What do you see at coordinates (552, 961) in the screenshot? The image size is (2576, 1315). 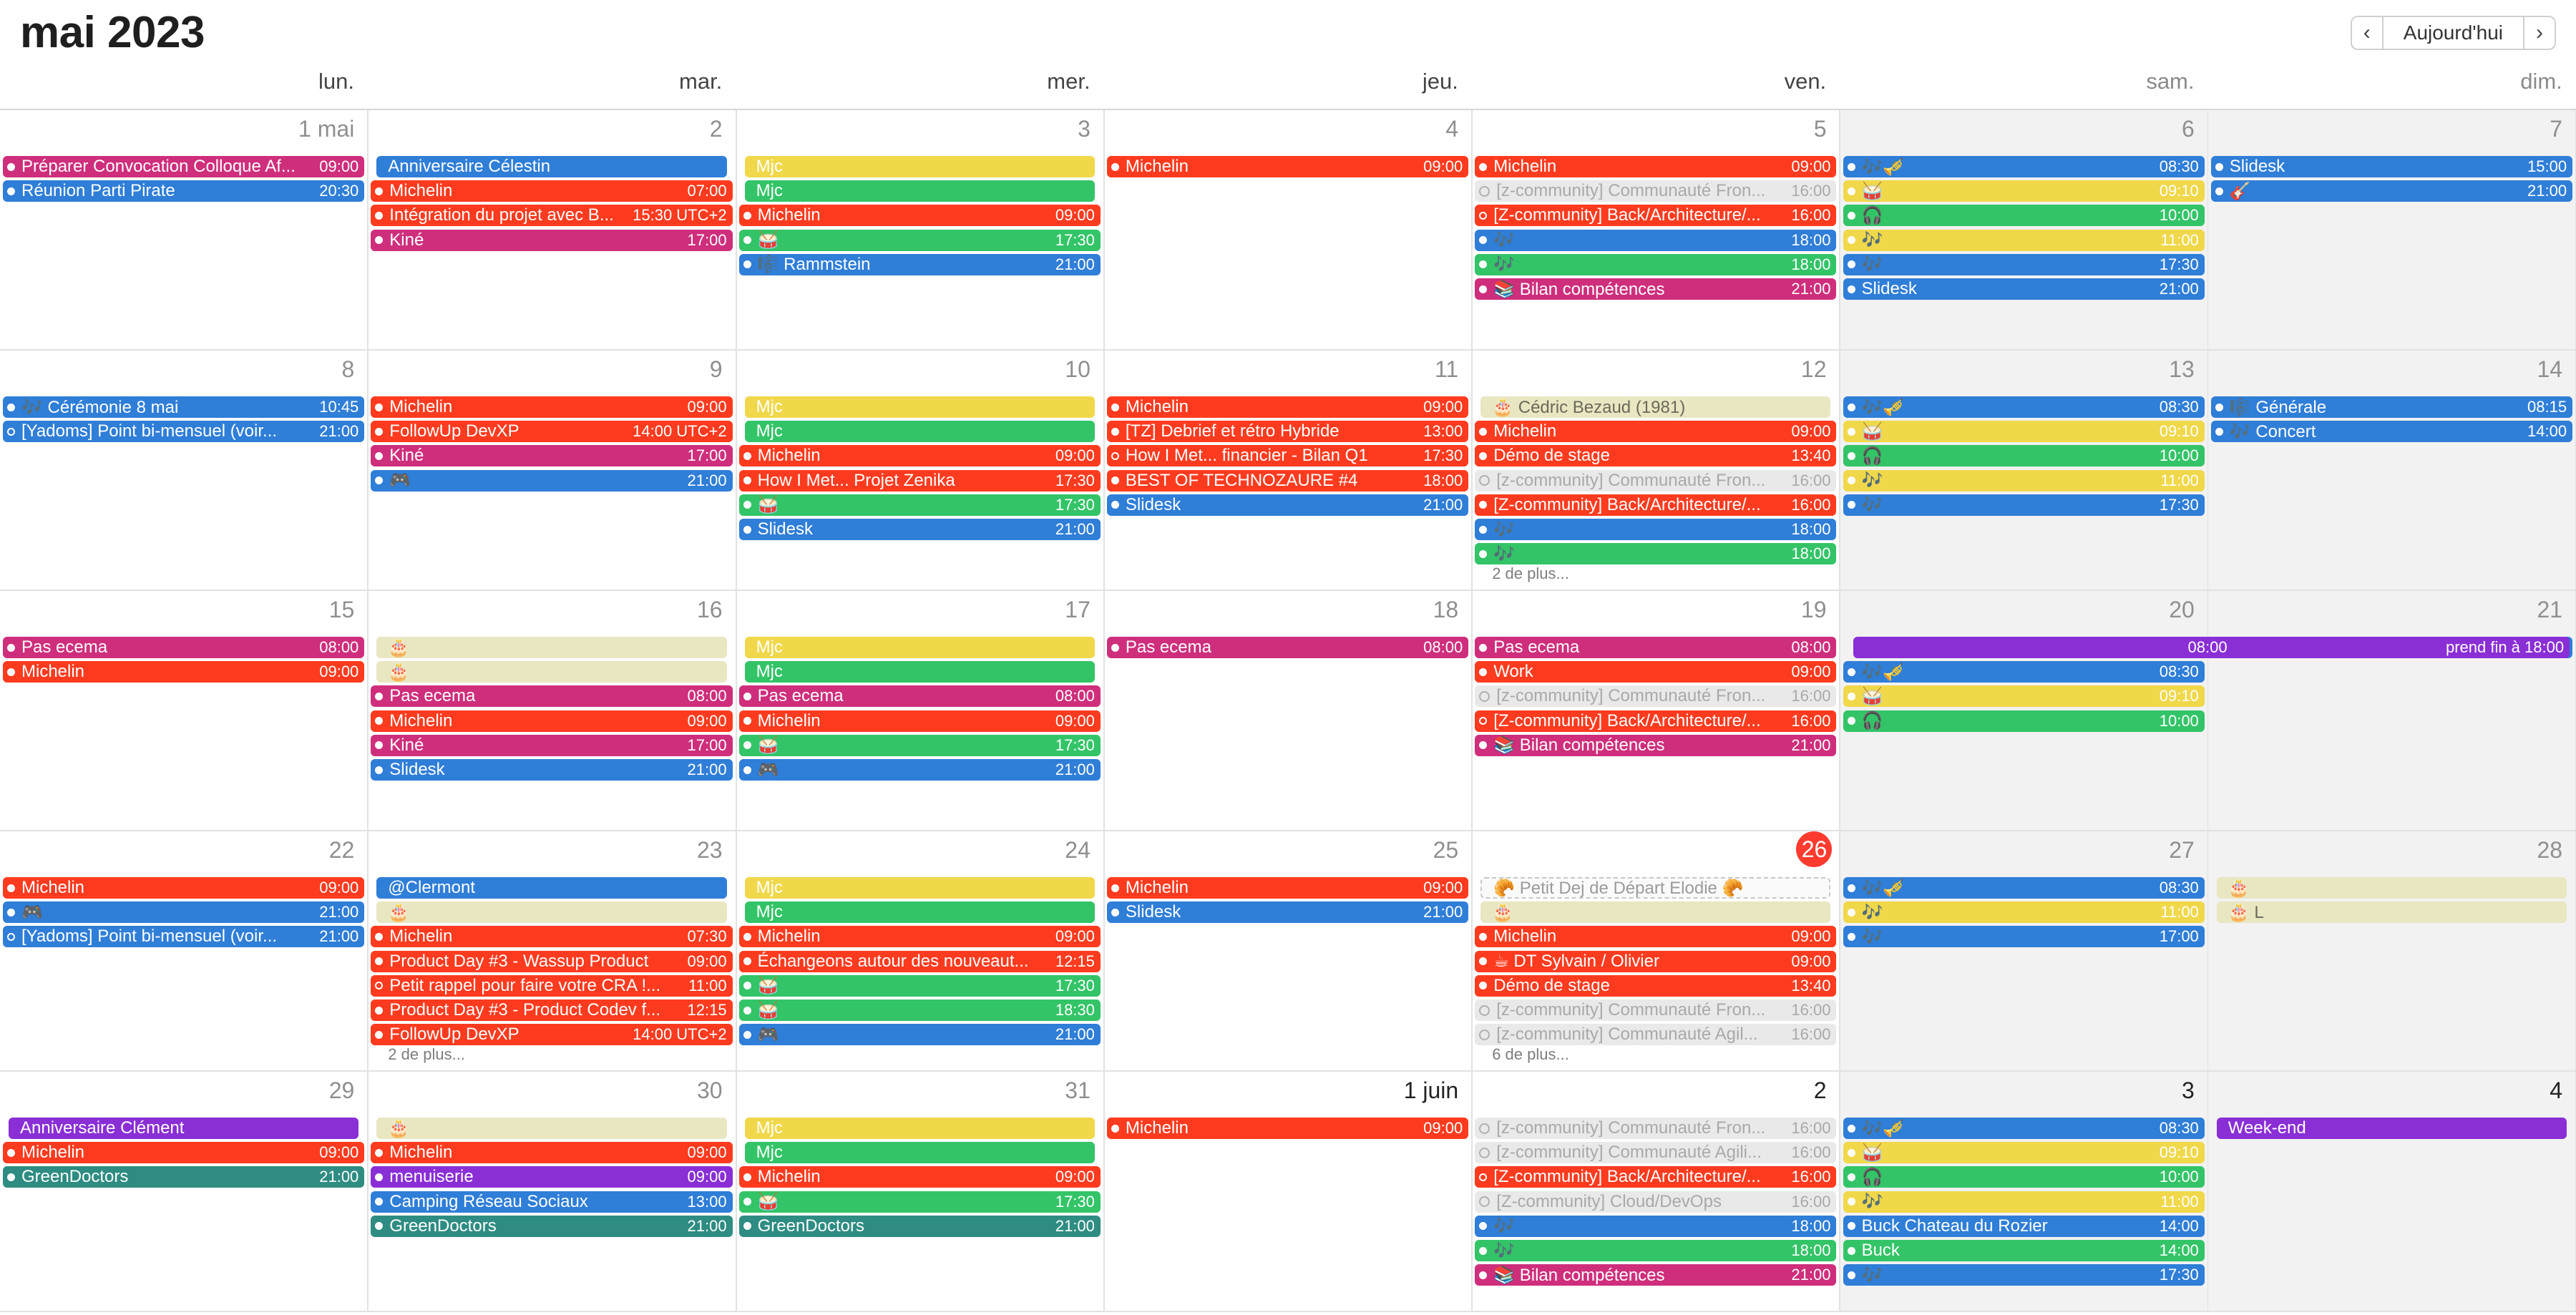 I see `calendar-event: Product Day #3 - Wassup Product 09:00` at bounding box center [552, 961].